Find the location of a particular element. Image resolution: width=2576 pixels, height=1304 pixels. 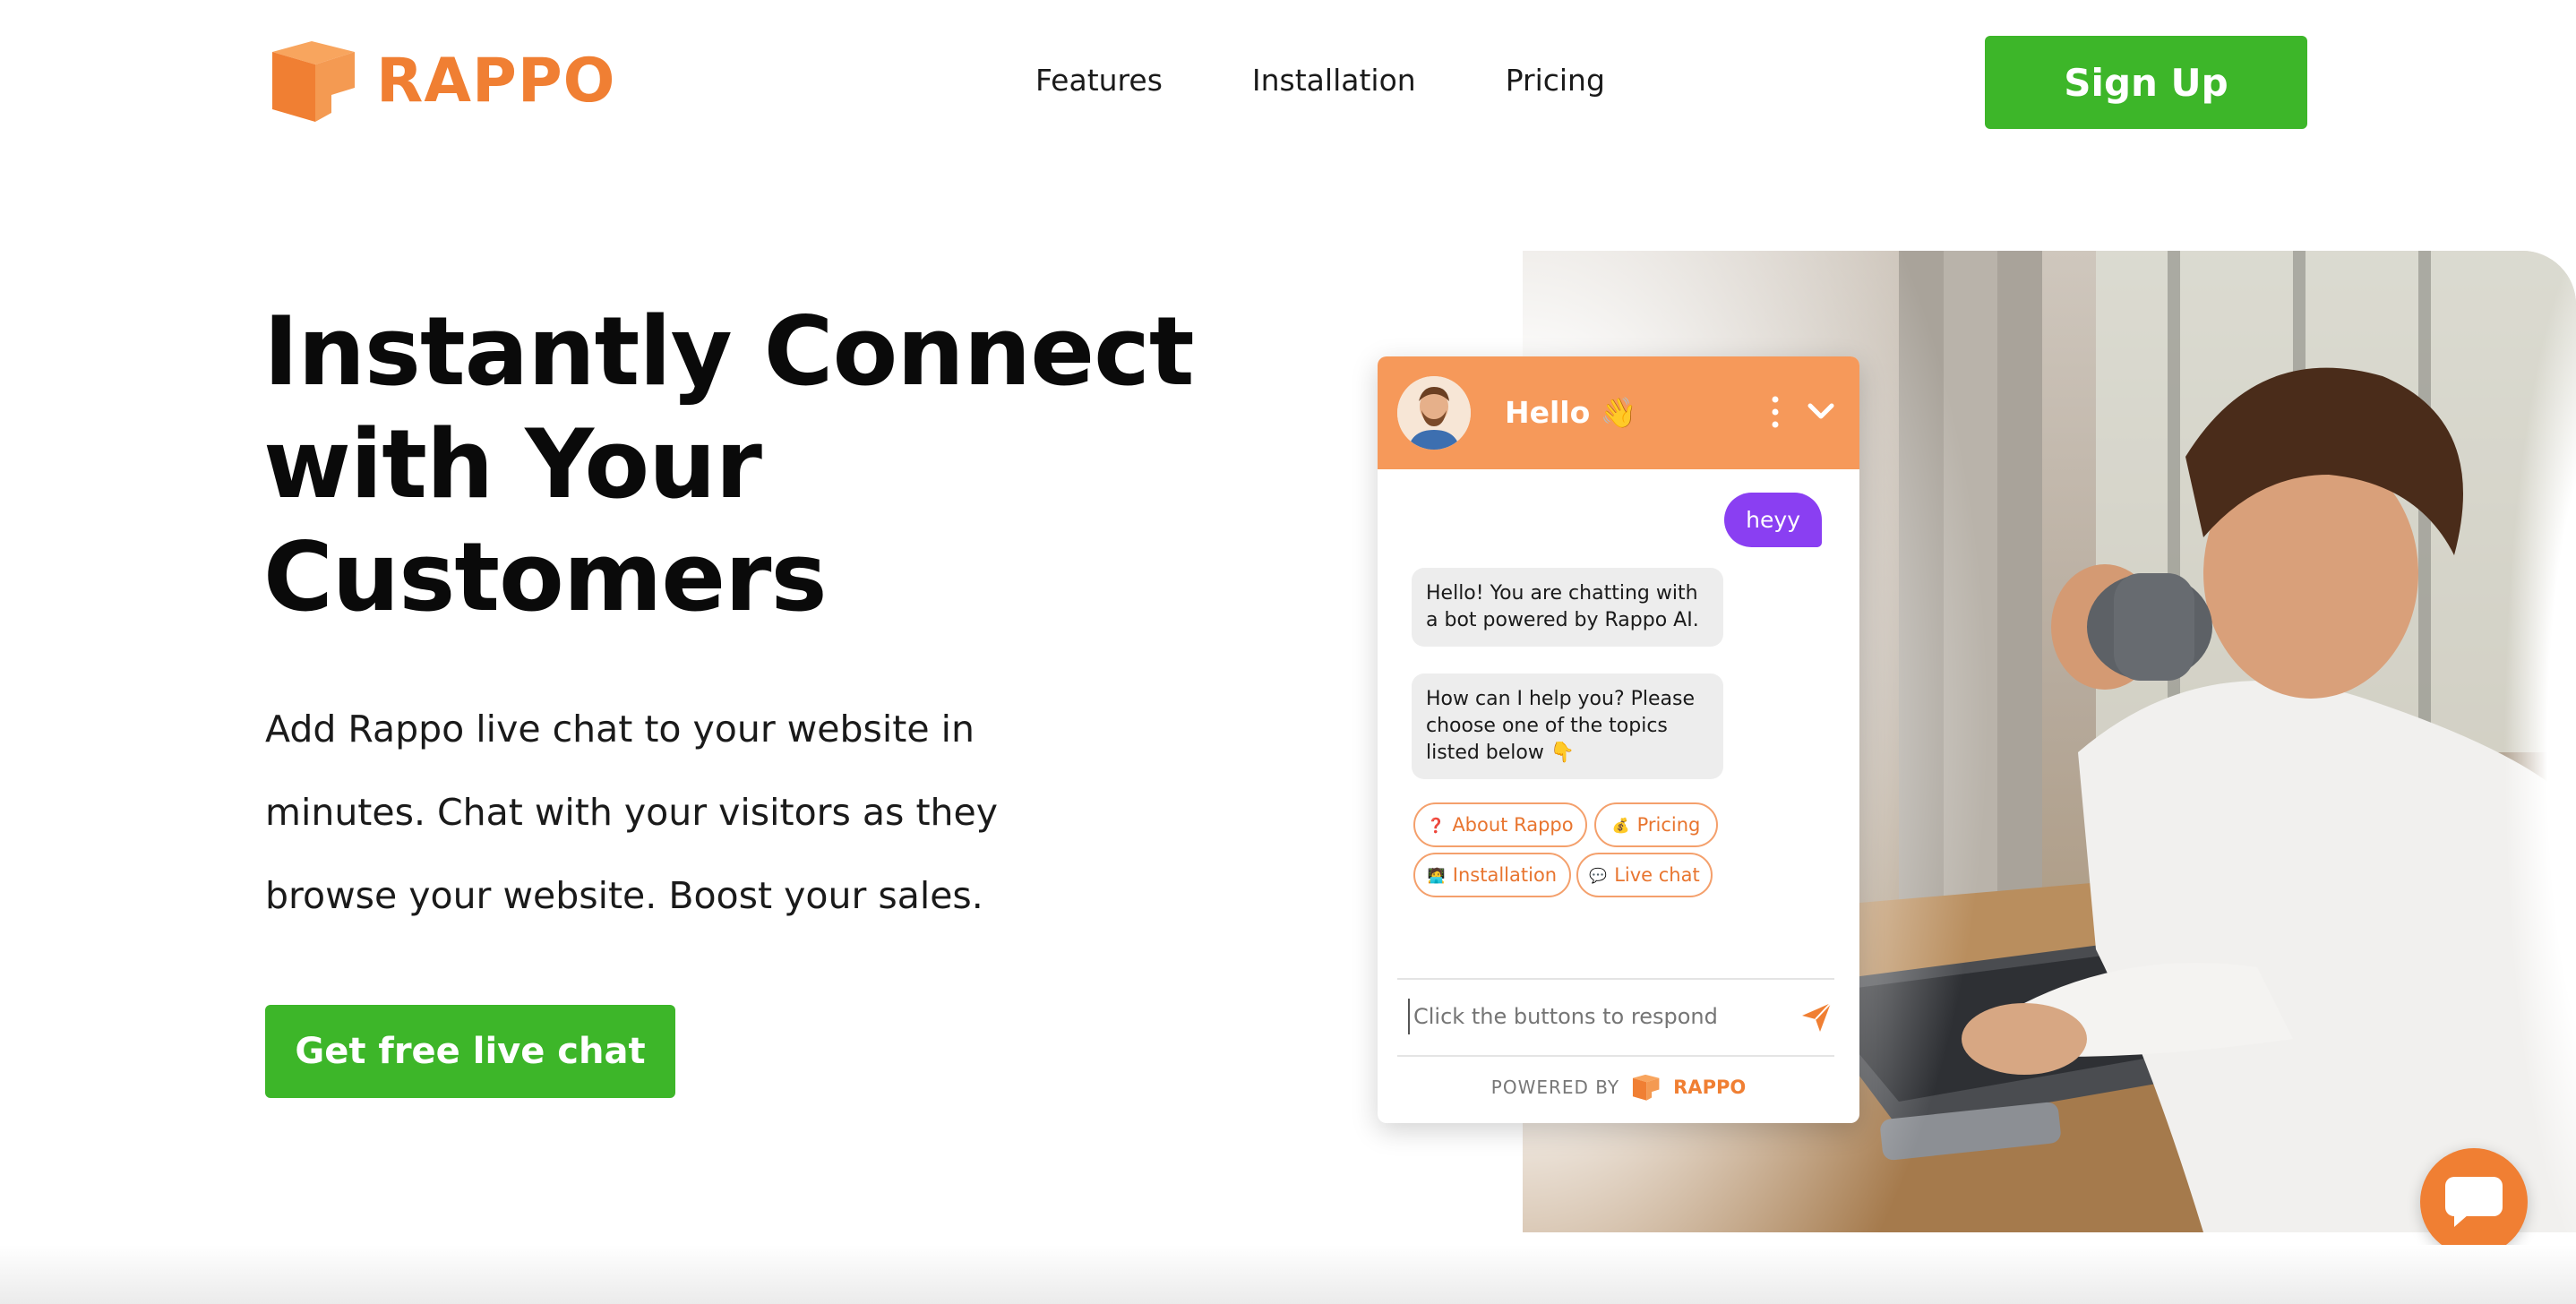

avatar-icon is located at coordinates (1434, 413).